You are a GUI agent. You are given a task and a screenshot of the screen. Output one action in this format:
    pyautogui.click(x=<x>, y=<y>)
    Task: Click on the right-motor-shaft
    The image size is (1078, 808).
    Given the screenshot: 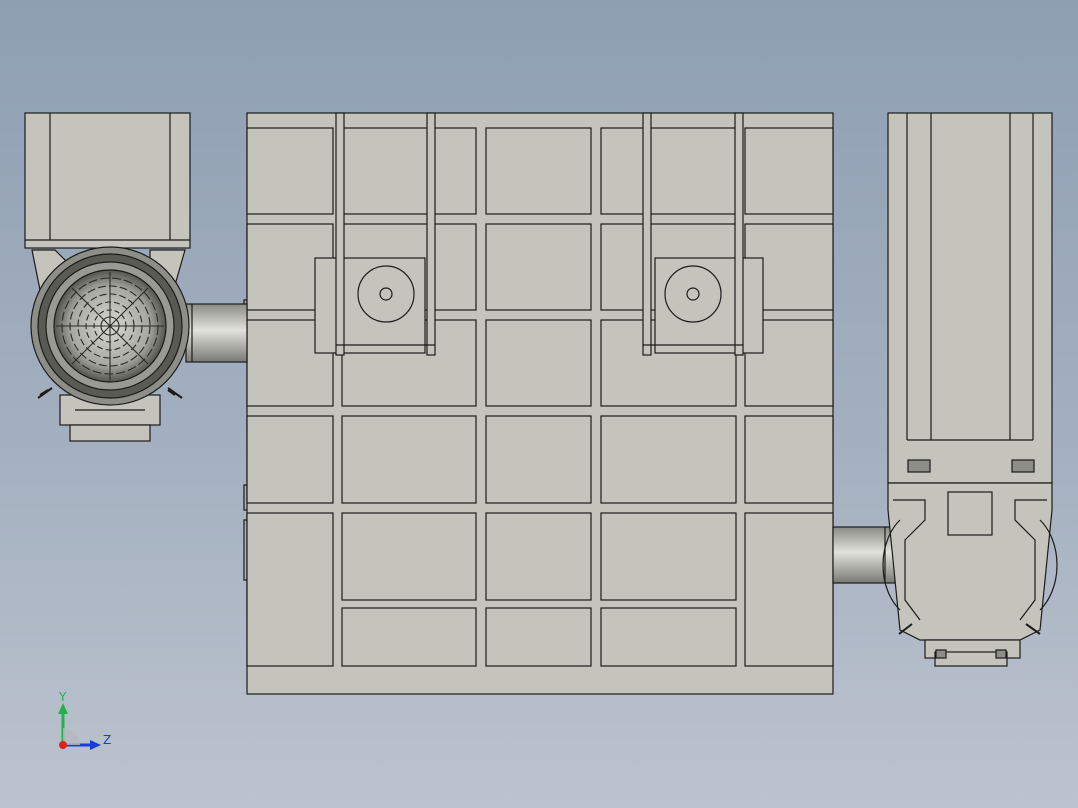 What is the action you would take?
    pyautogui.click(x=864, y=555)
    